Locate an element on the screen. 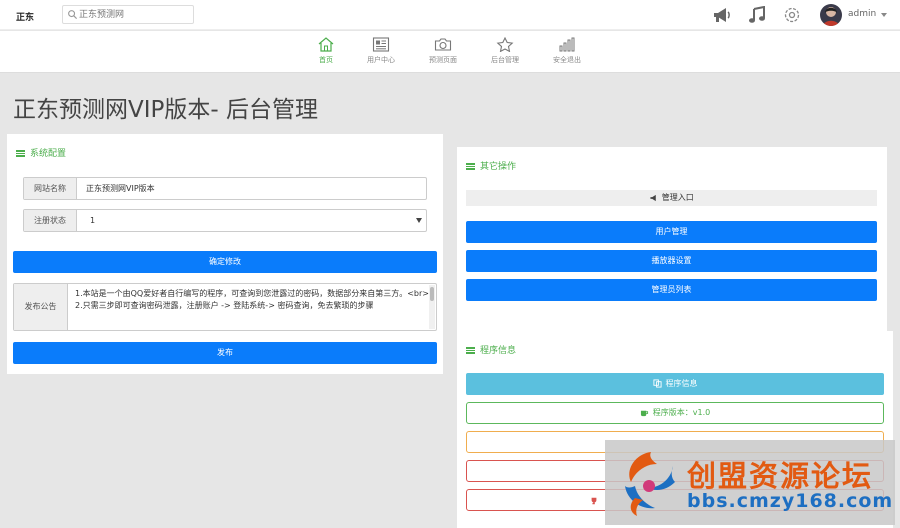 This screenshot has height=528, width=900. trophy-icon is located at coordinates (594, 501).